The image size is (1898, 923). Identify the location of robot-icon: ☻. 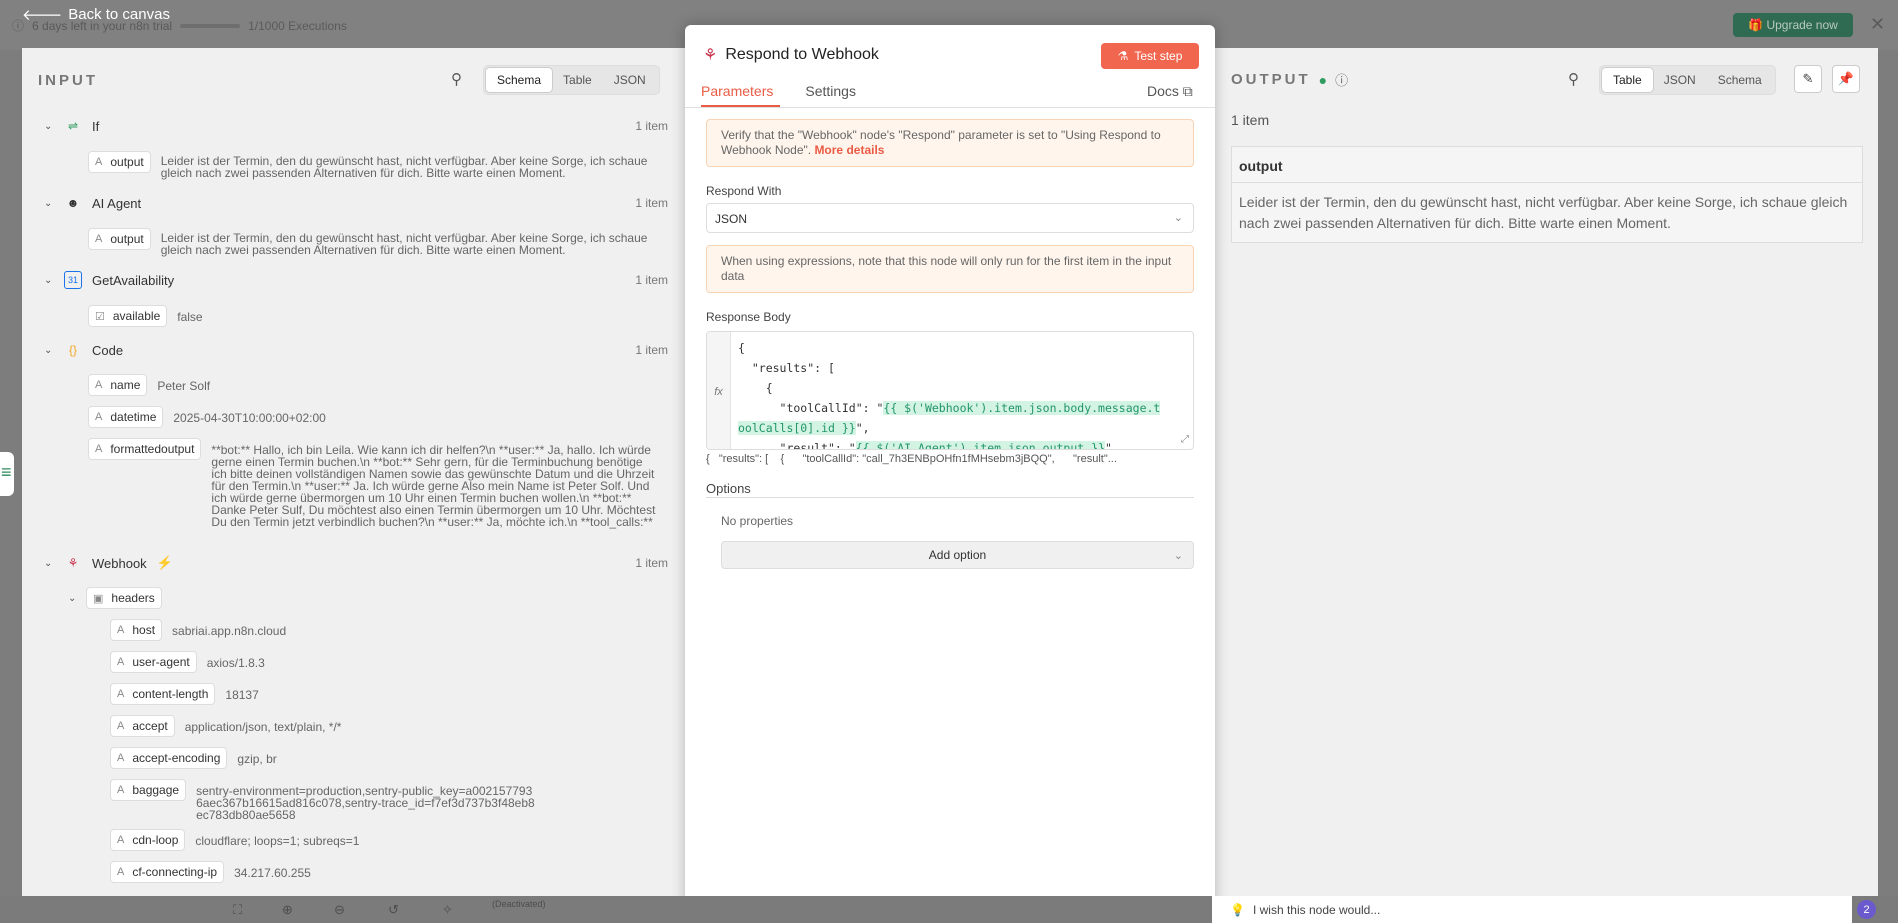
(73, 203).